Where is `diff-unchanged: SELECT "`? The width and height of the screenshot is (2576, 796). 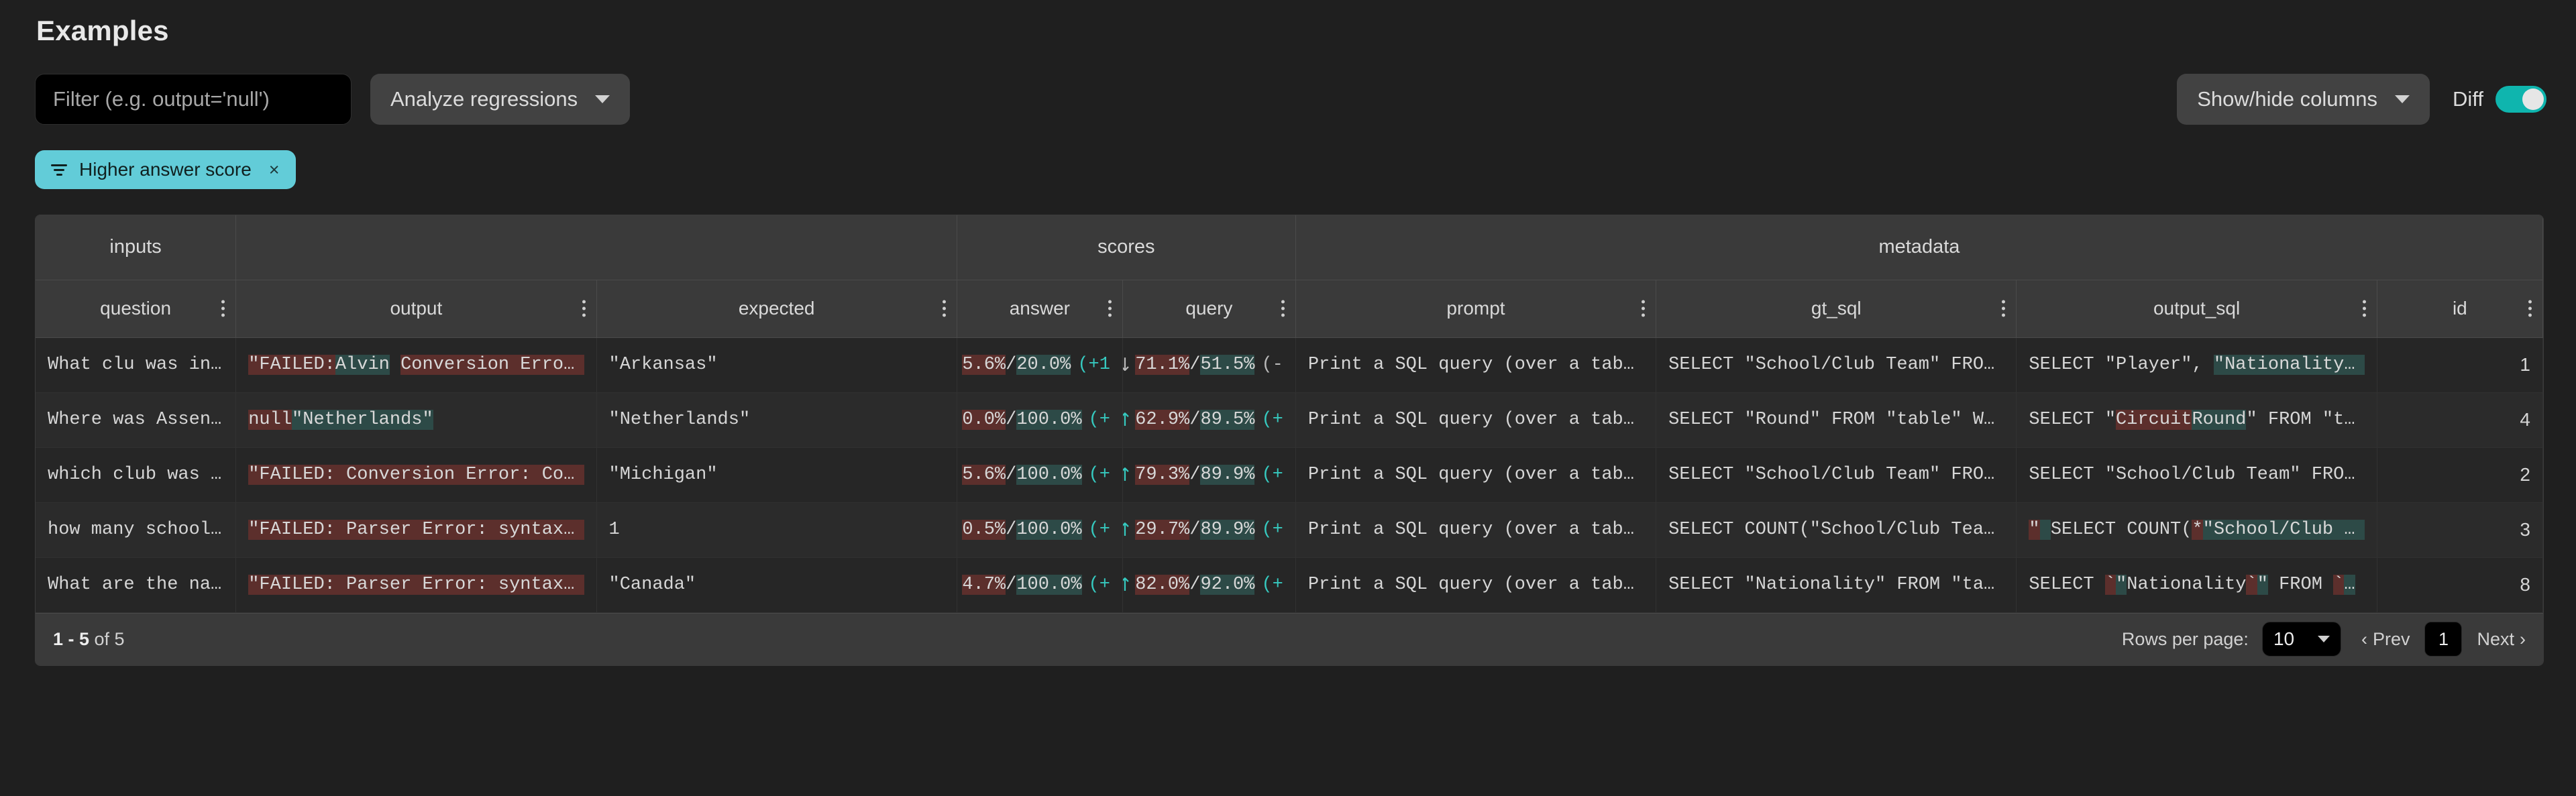
diff-unchanged: SELECT " is located at coordinates (2072, 420).